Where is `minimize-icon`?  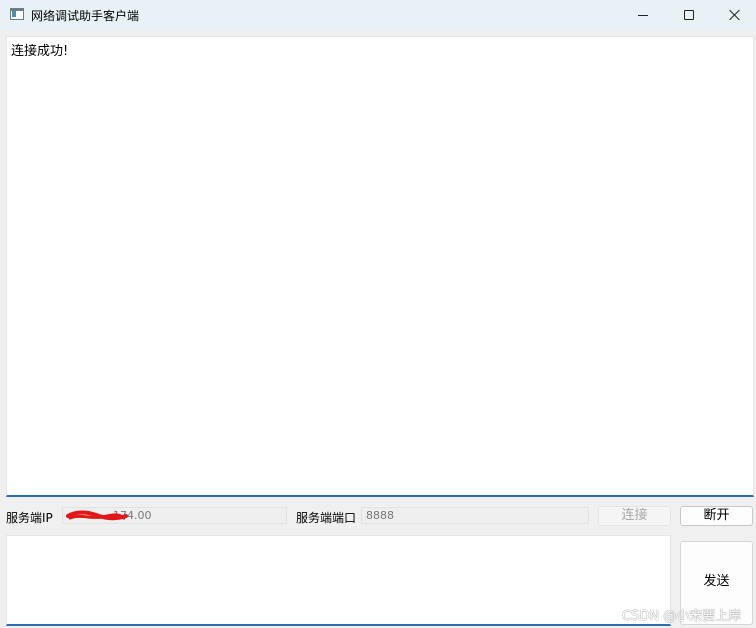
minimize-icon is located at coordinates (643, 15).